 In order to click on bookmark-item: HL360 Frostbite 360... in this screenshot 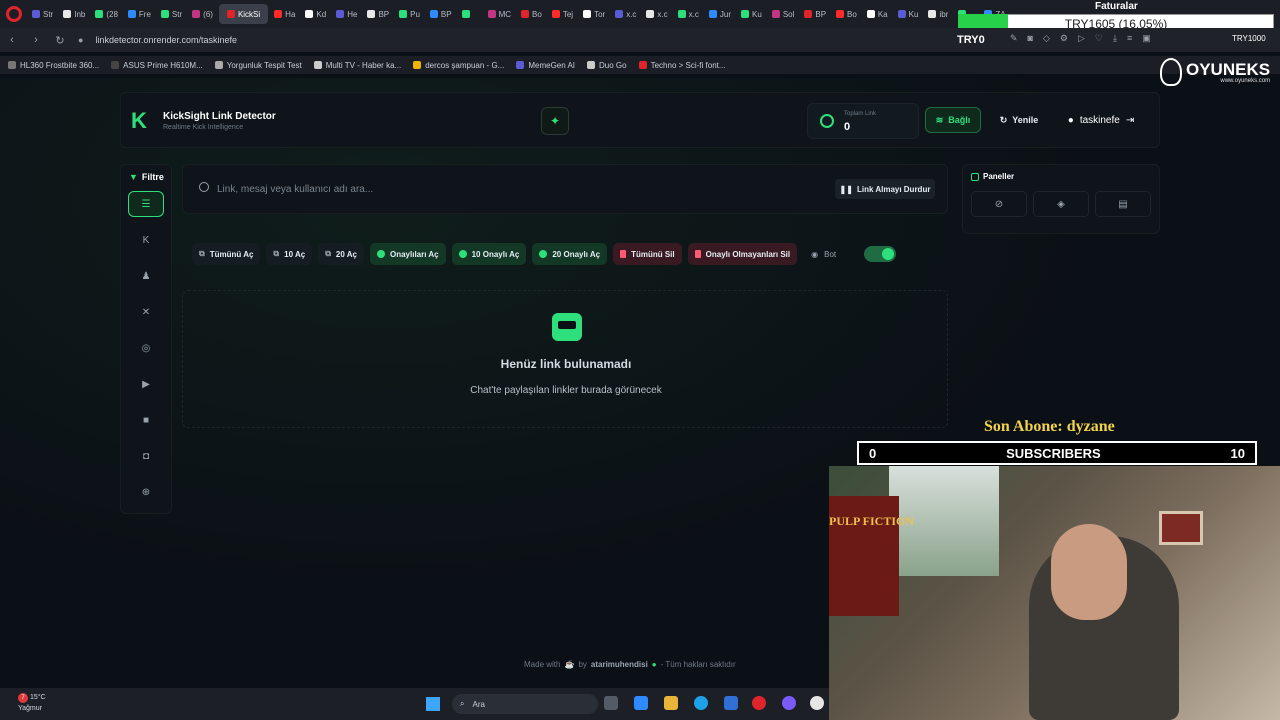, I will do `click(53, 65)`.